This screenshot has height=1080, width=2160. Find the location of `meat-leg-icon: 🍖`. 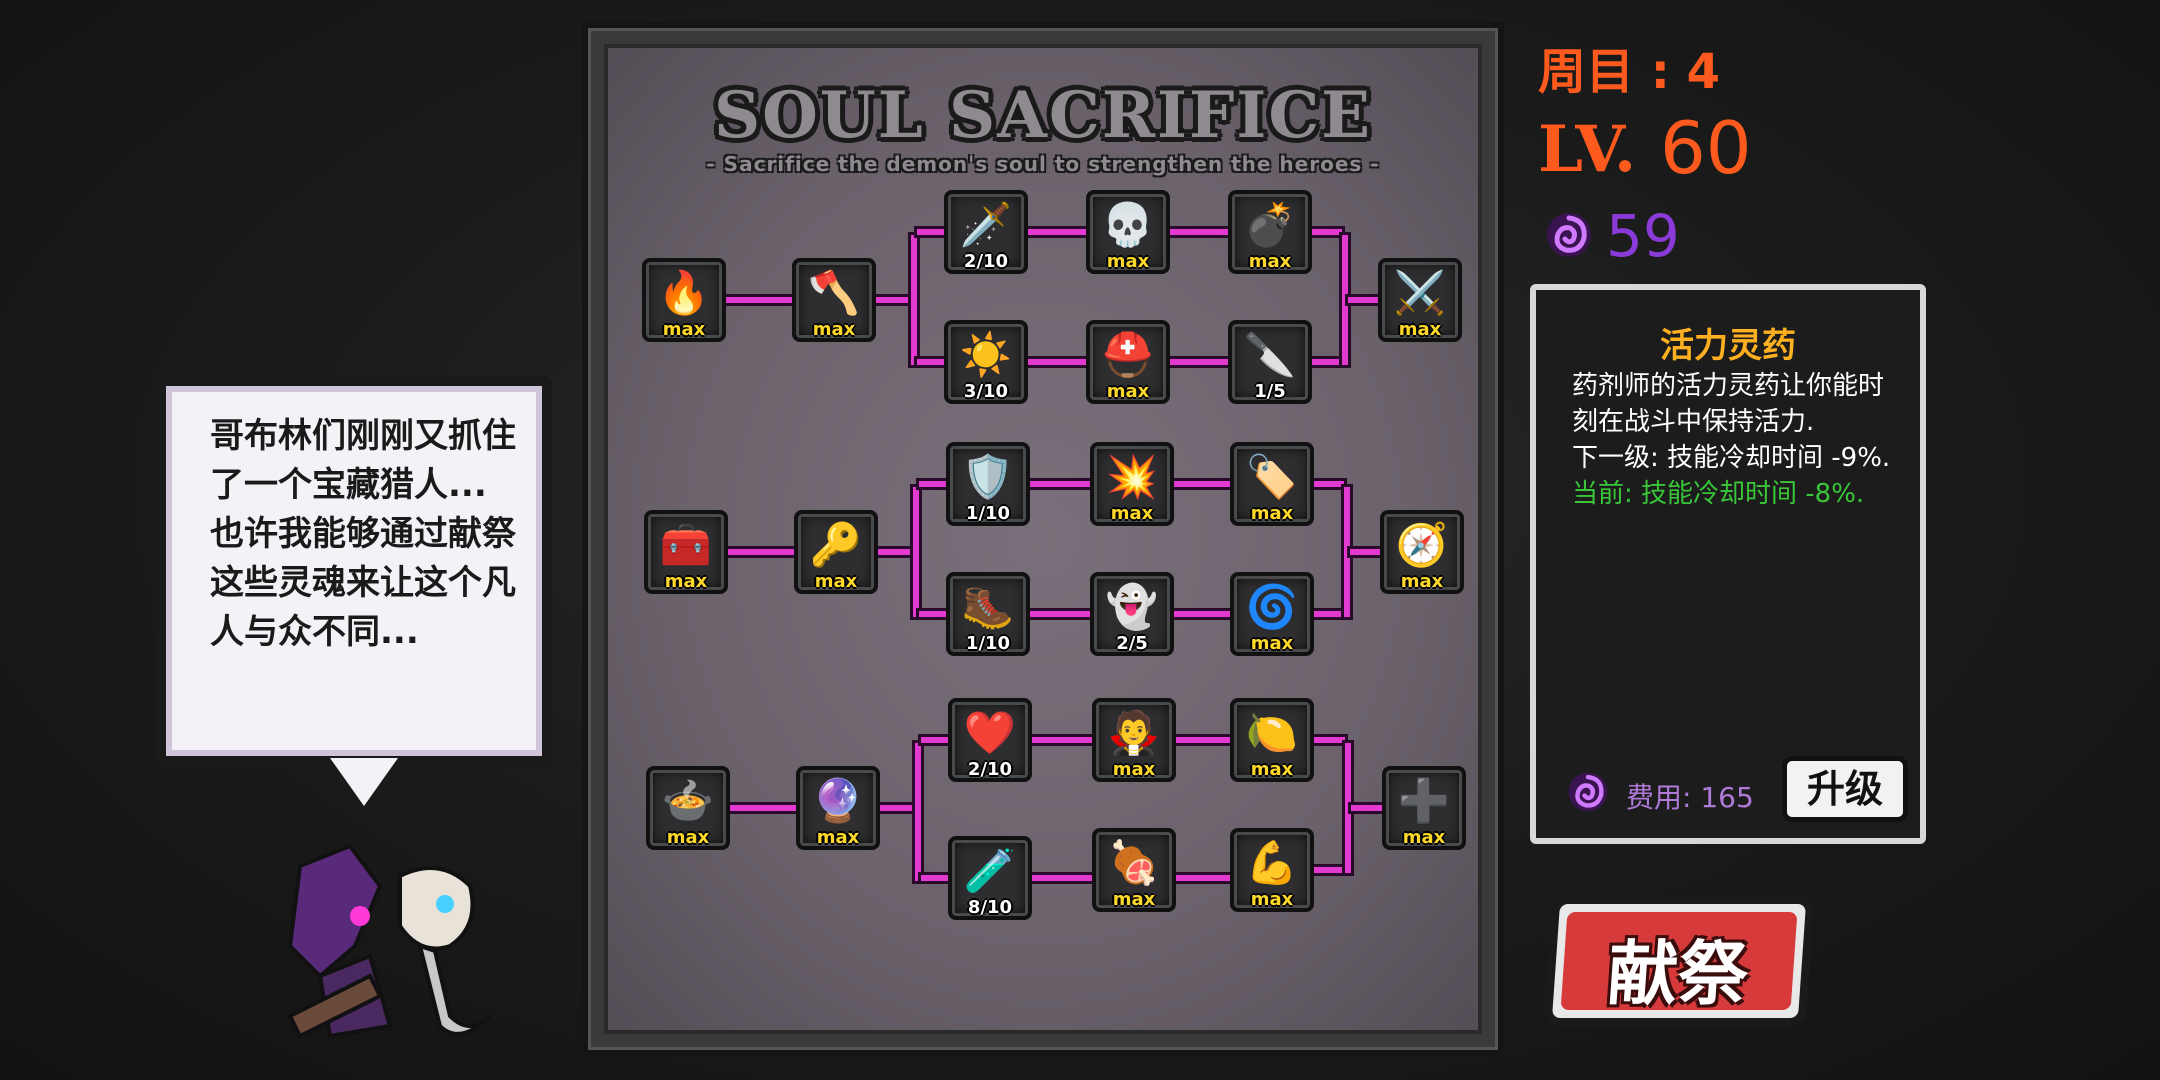

meat-leg-icon: 🍖 is located at coordinates (1134, 862).